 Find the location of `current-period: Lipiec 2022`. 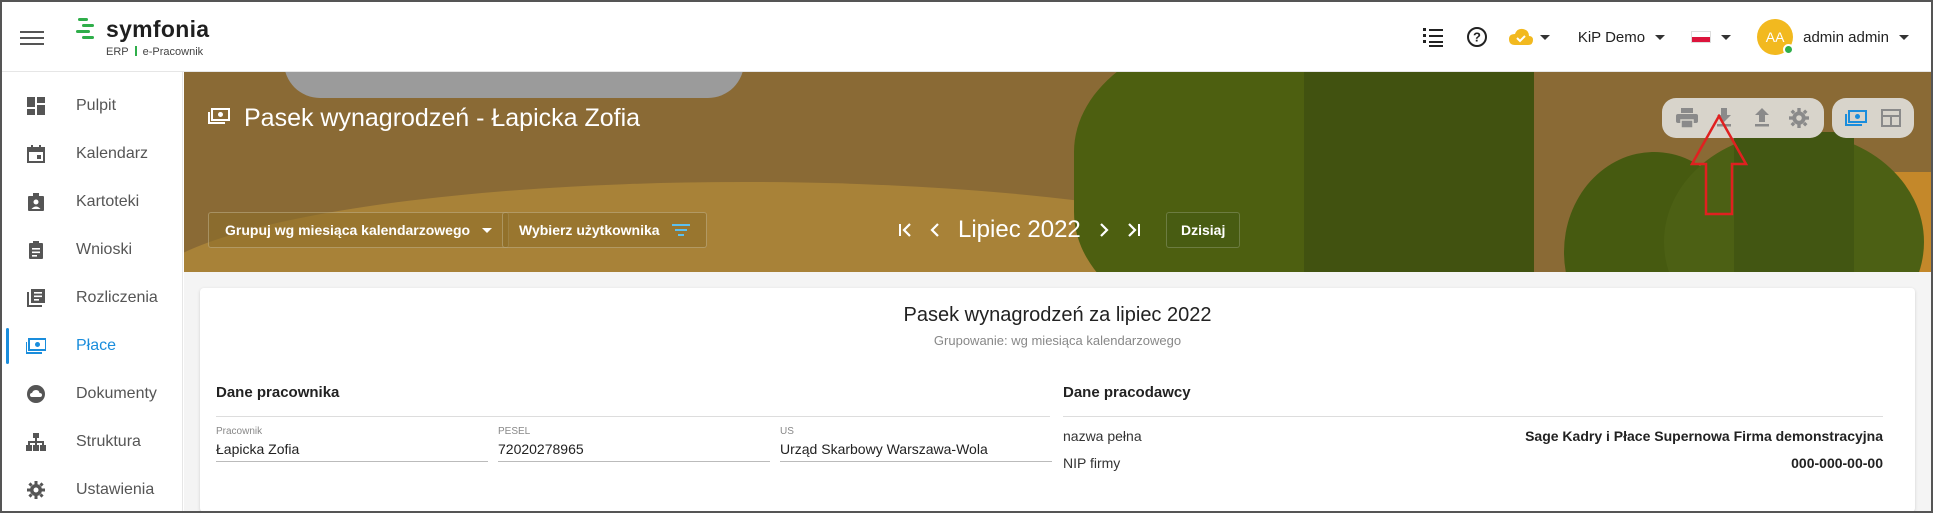

current-period: Lipiec 2022 is located at coordinates (1019, 229).